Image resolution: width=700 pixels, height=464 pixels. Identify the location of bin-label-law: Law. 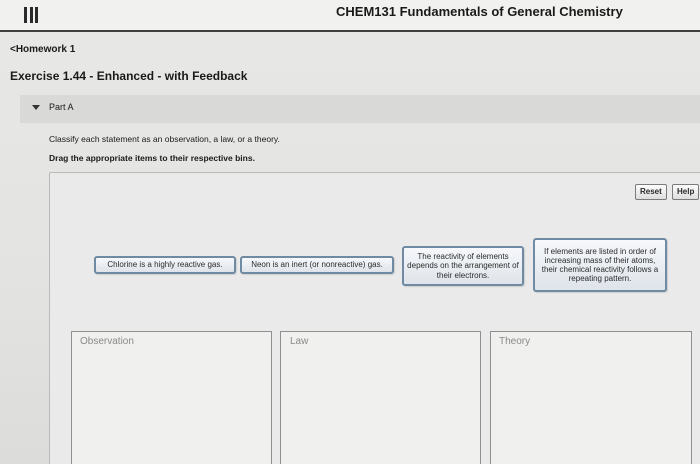
(299, 341).